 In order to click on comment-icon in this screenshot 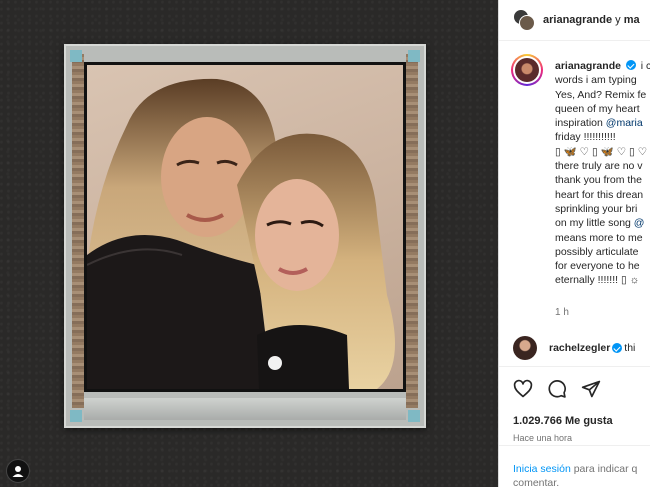, I will do `click(557, 389)`.